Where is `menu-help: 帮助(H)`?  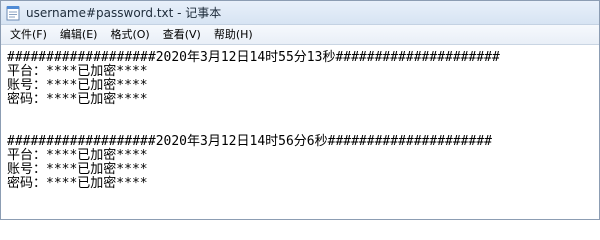 menu-help: 帮助(H) is located at coordinates (233, 34).